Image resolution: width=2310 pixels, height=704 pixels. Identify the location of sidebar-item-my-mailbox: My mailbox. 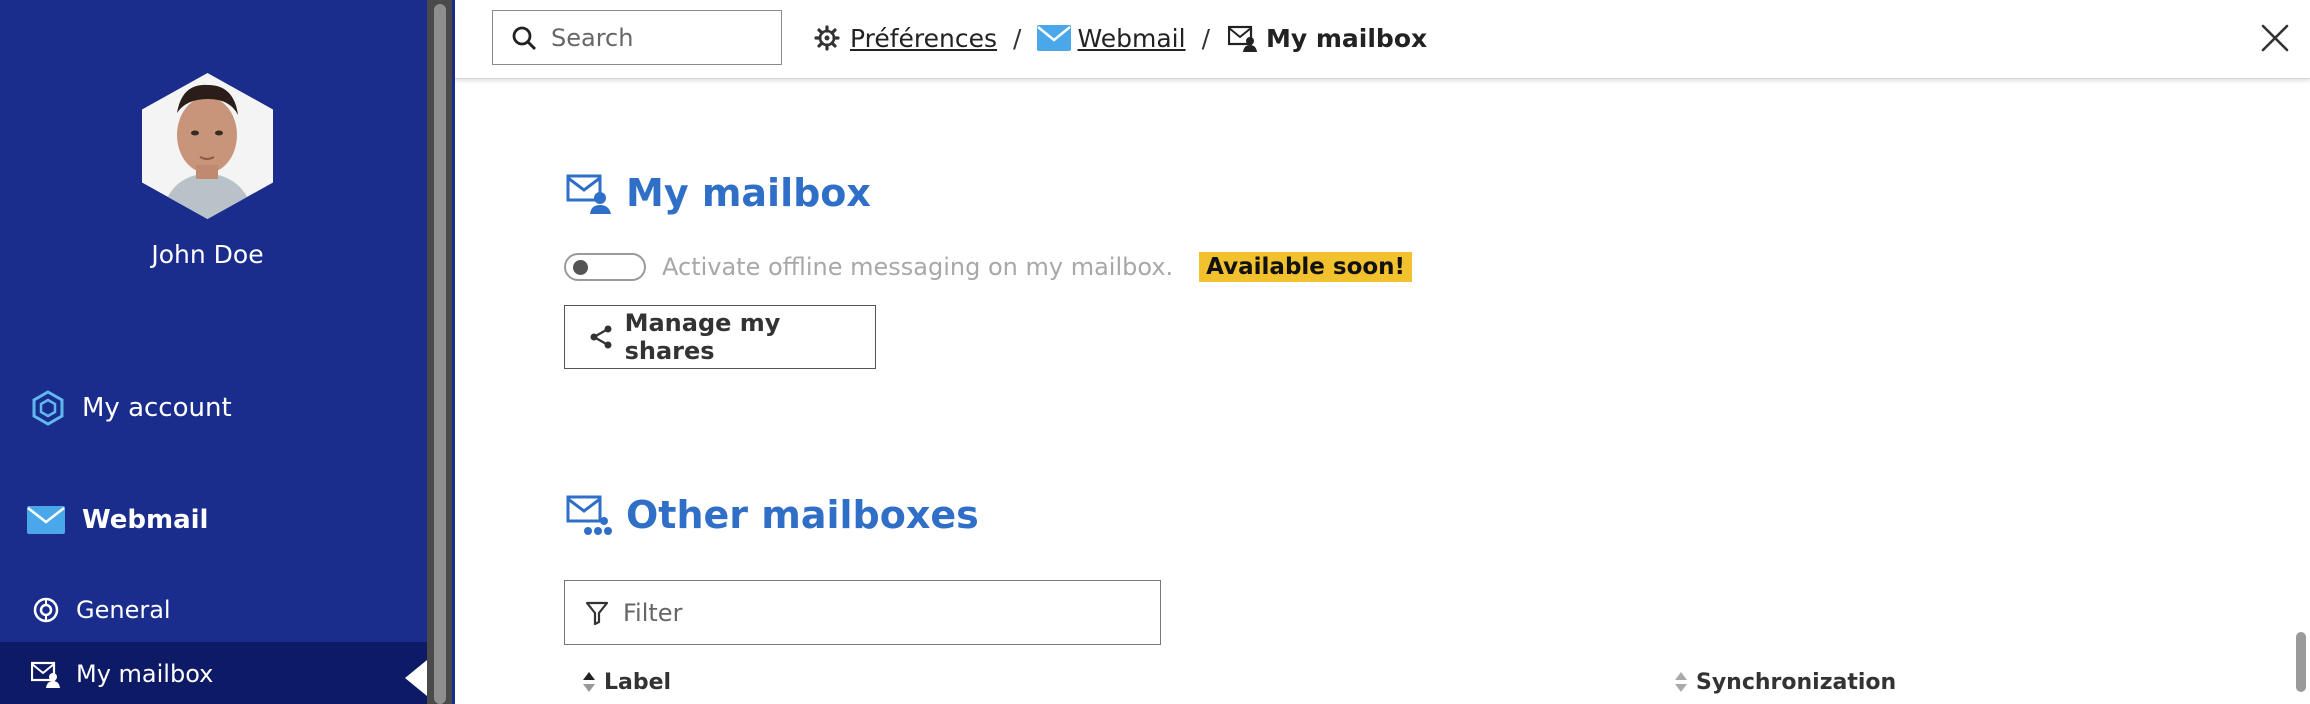
(213, 673).